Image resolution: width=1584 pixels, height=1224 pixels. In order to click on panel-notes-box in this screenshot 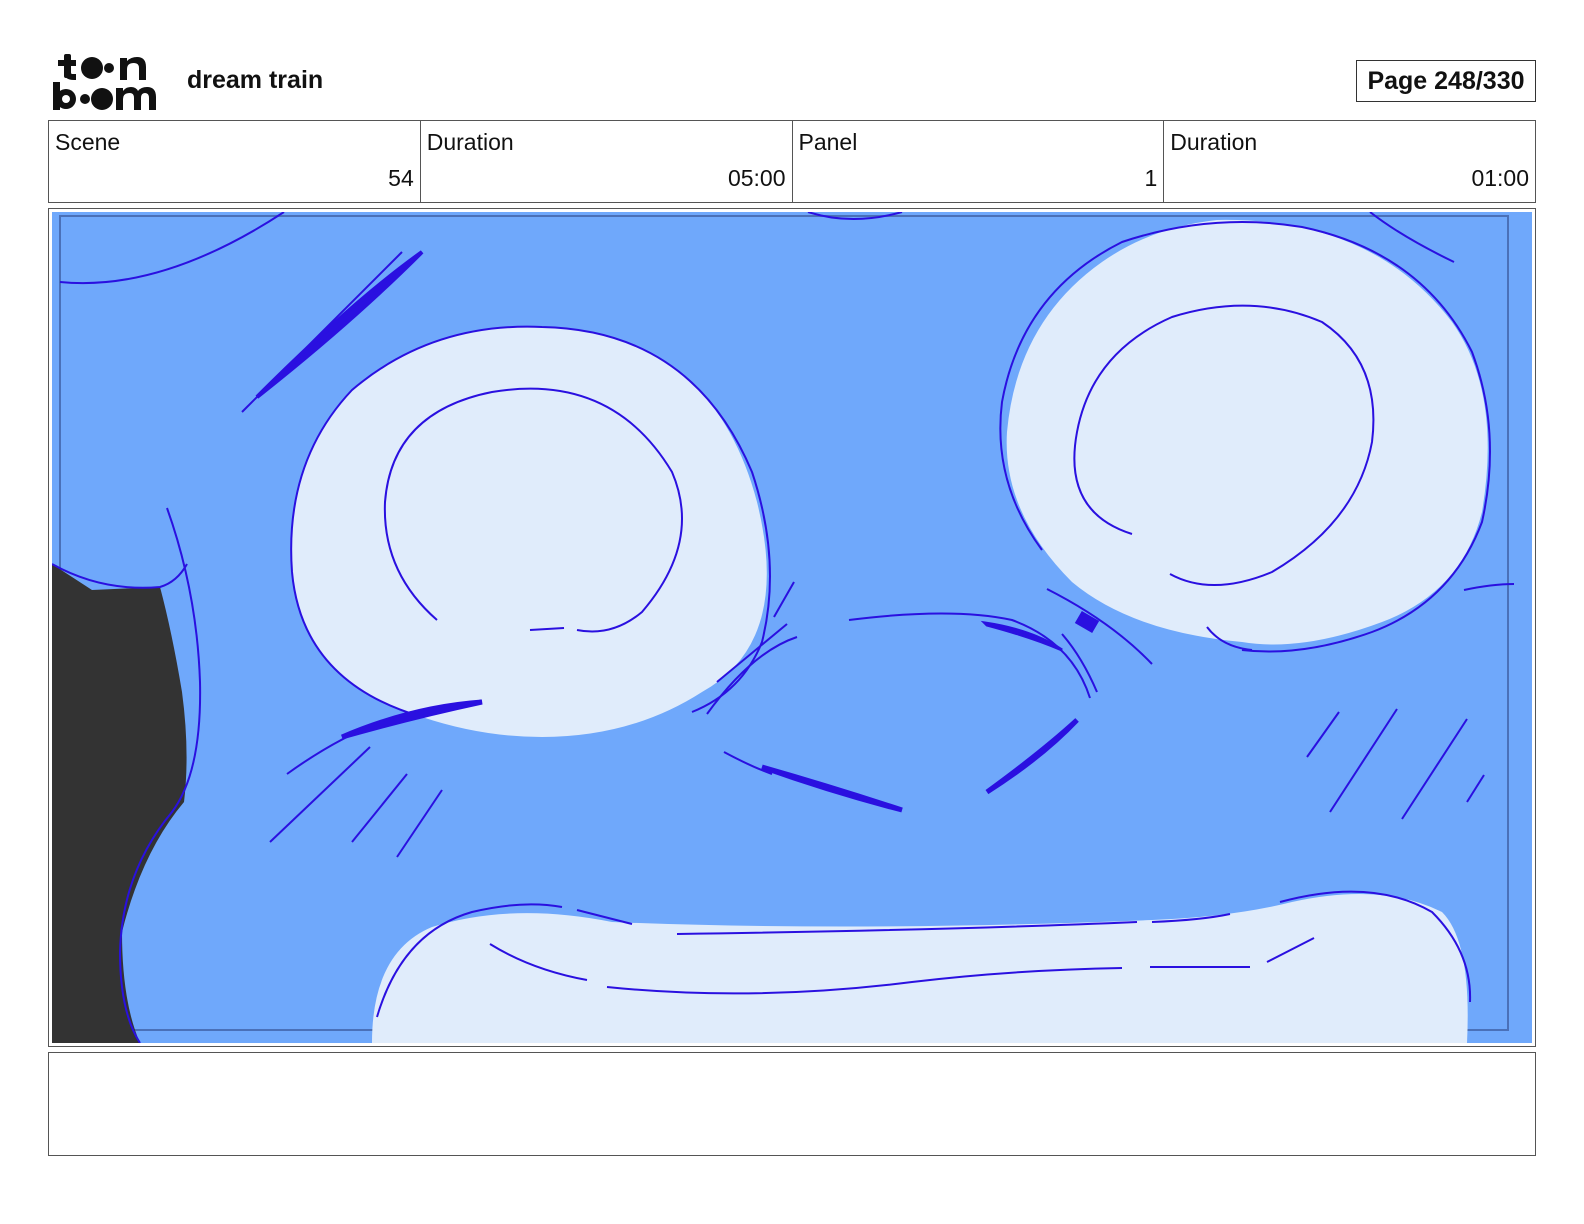, I will do `click(792, 1104)`.